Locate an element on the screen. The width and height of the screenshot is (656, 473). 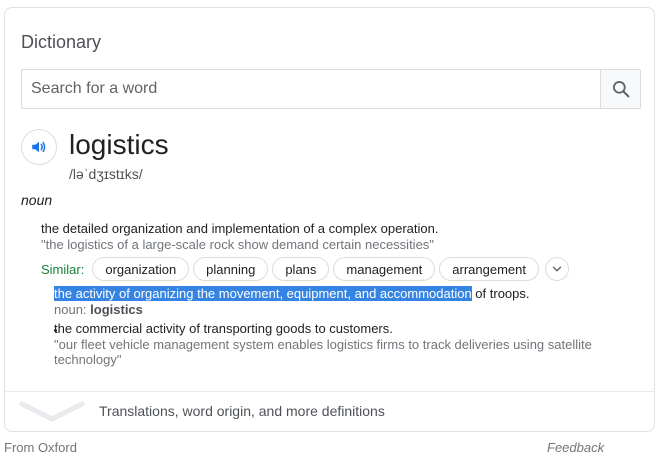
search-input is located at coordinates (311, 89).